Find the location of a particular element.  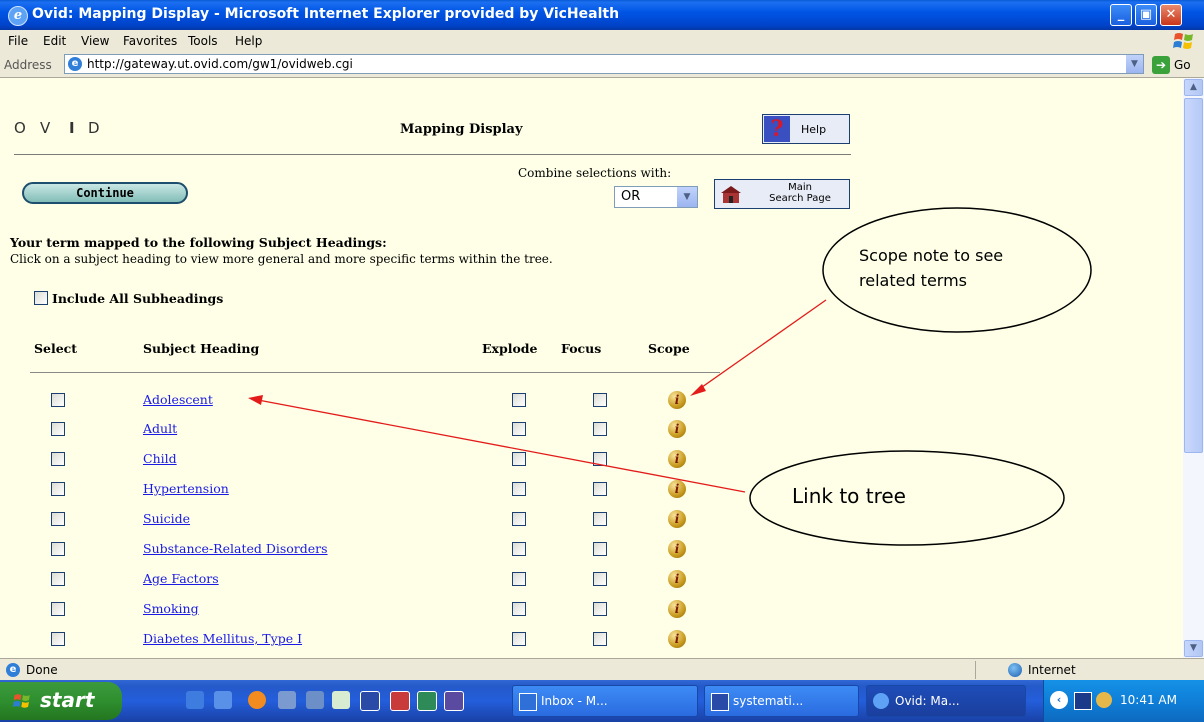

ie-icon is located at coordinates (881, 701).